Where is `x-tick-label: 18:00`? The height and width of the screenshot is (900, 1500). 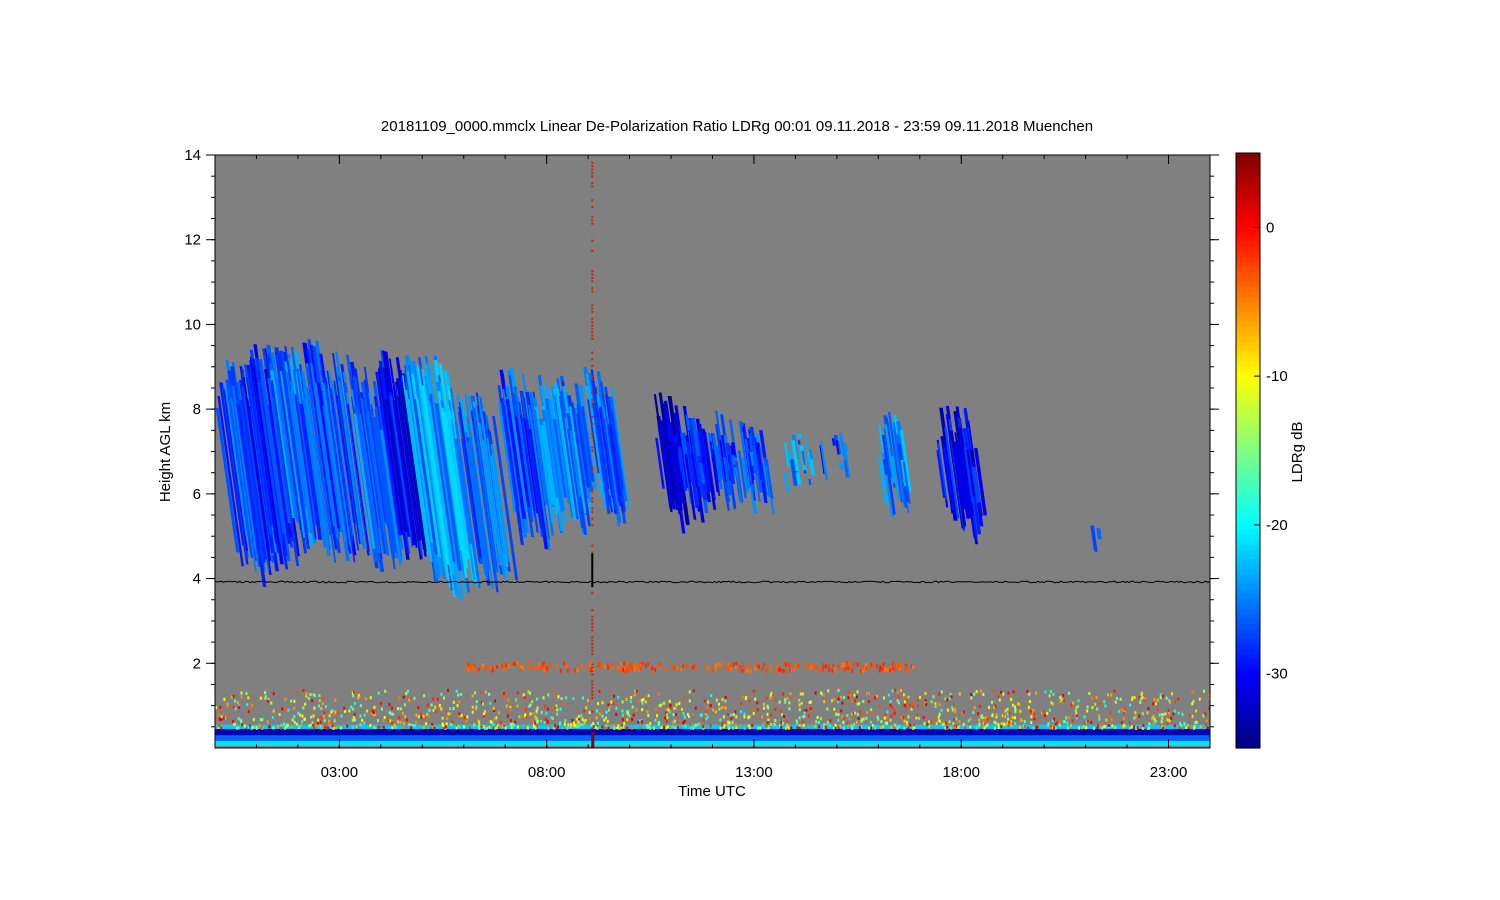 x-tick-label: 18:00 is located at coordinates (961, 772).